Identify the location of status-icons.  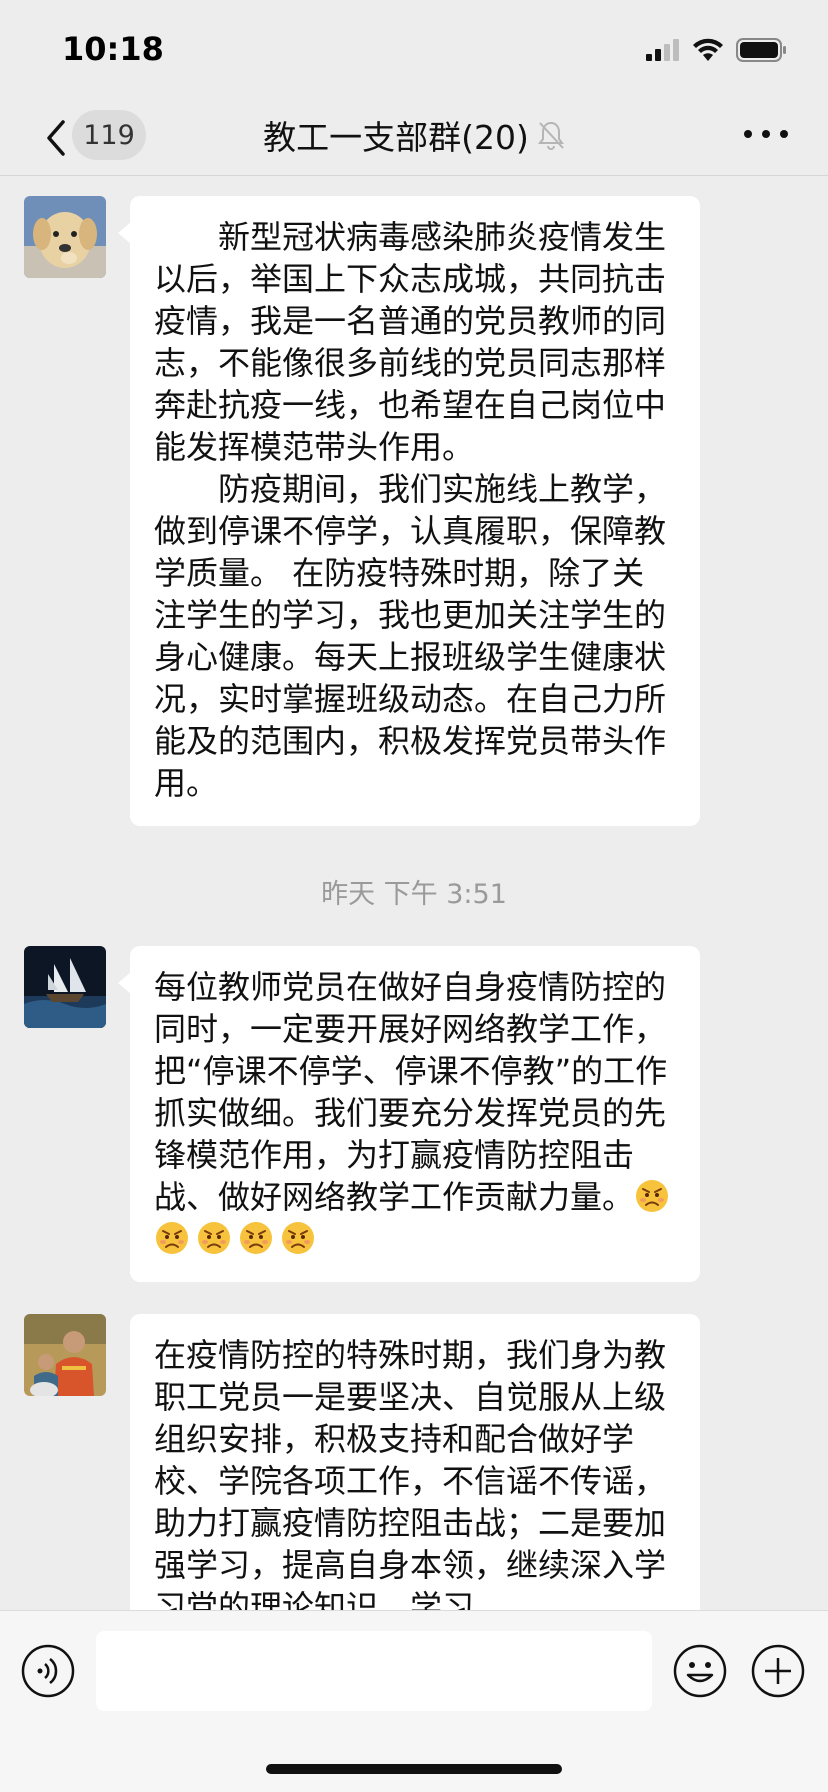
(717, 50).